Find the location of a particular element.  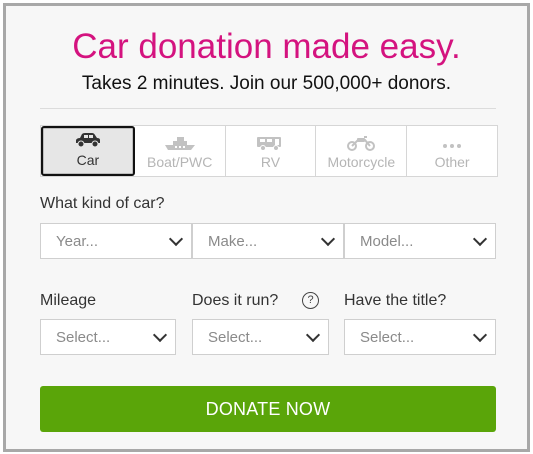

vehicle-type-boat: Boat/PWC is located at coordinates (180, 151).